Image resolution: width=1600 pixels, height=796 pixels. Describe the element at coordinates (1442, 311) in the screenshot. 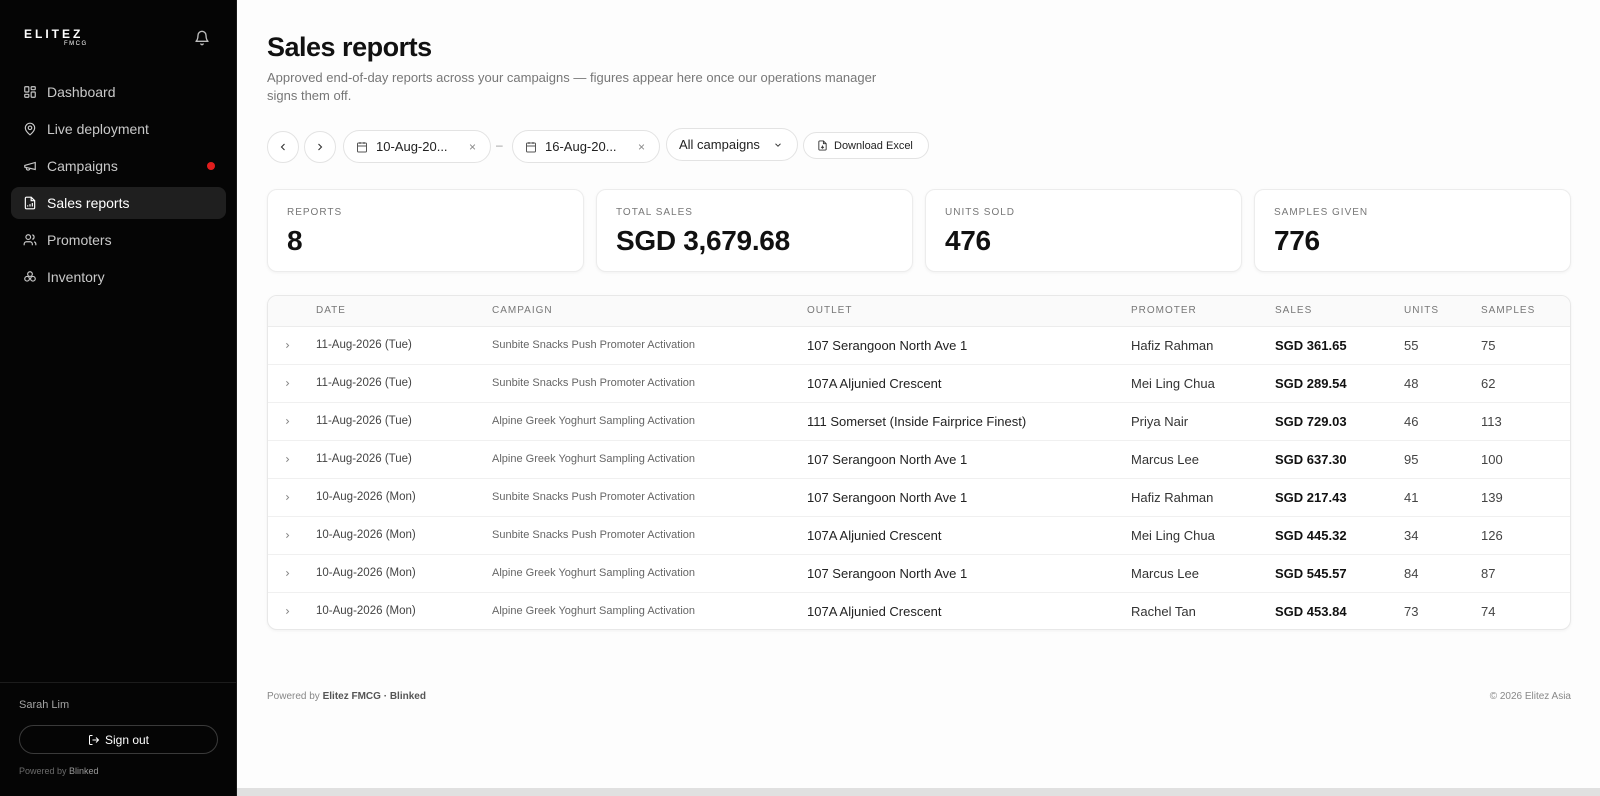

I see `column-header-units: UNITS` at that location.